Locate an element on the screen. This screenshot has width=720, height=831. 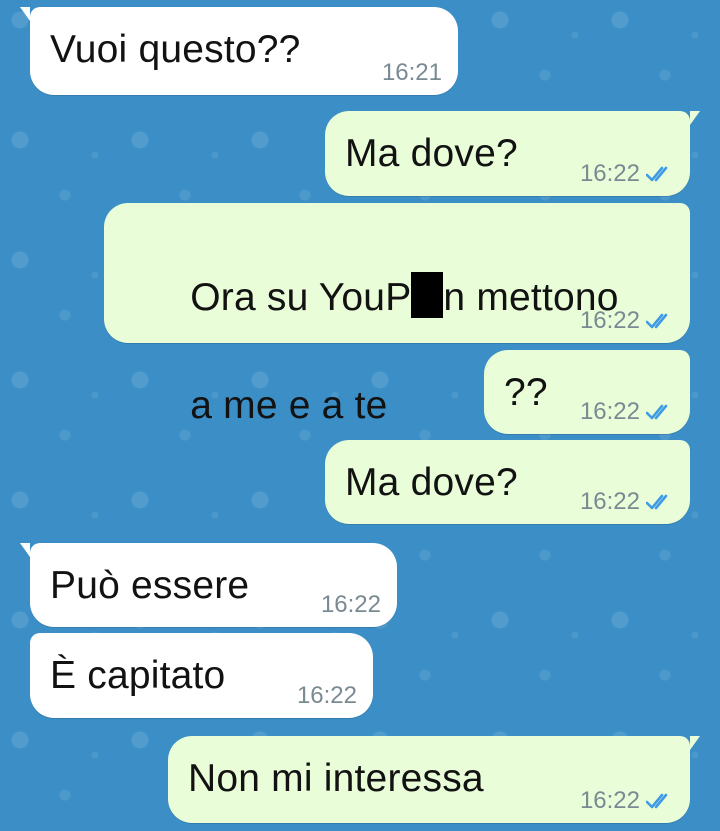
message-text-line: a me e a te is located at coordinates (289, 405).